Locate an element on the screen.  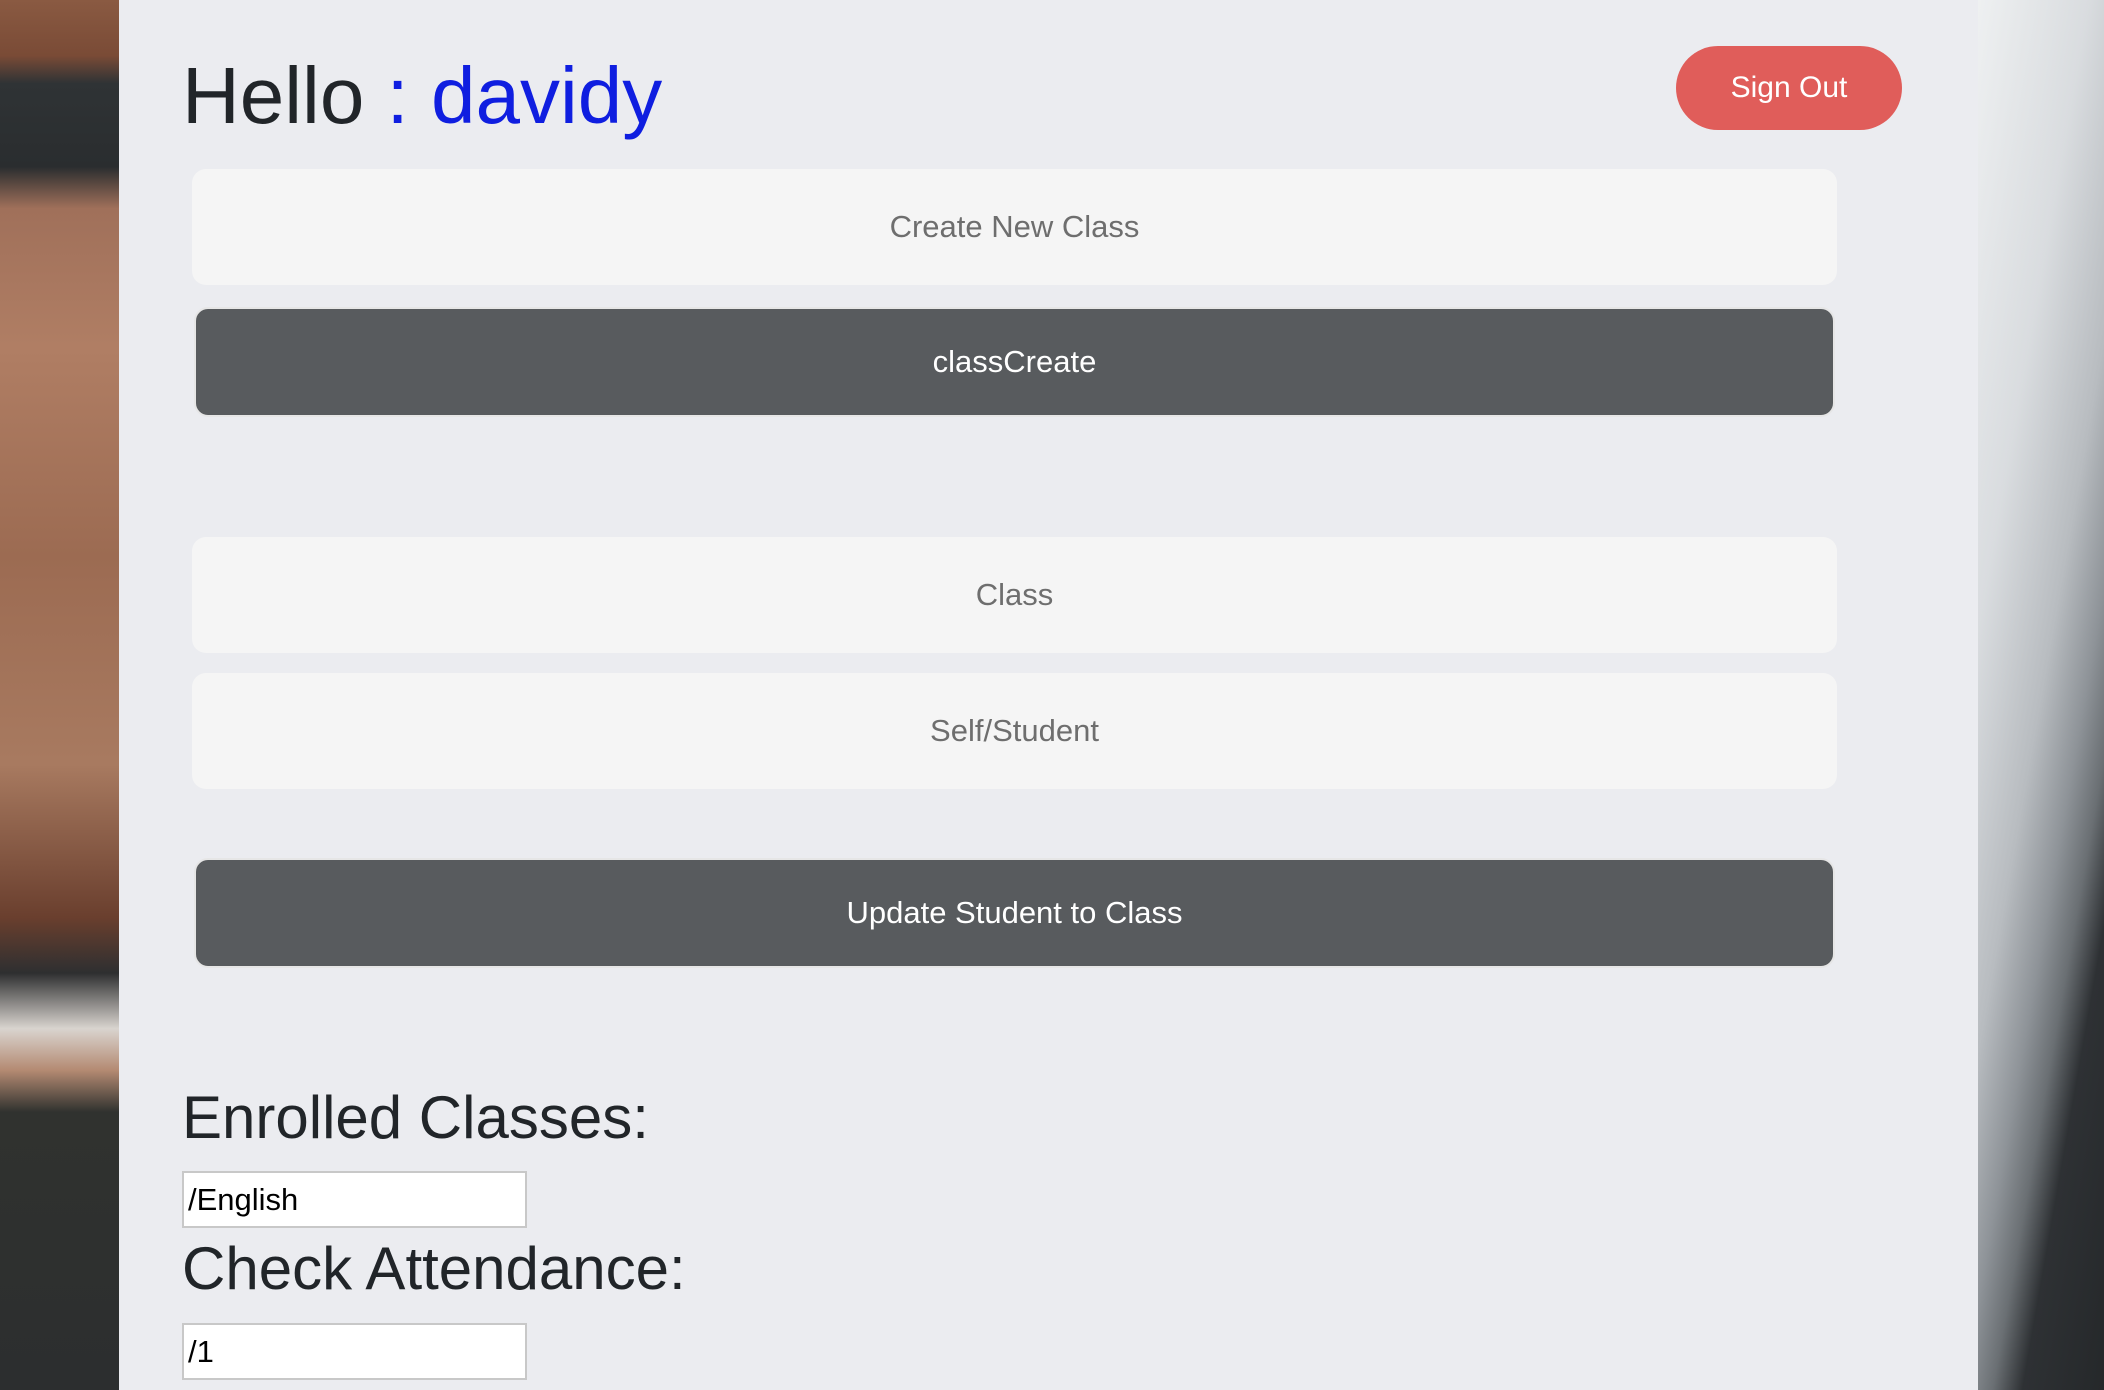
background-photo-right is located at coordinates (2041, 695).